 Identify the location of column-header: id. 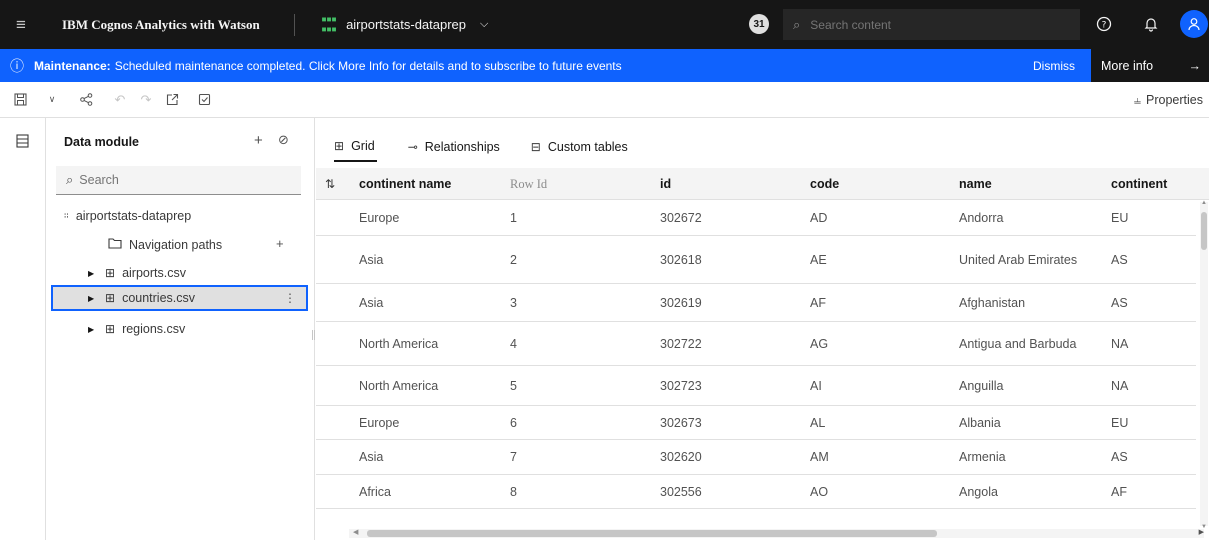
(665, 184).